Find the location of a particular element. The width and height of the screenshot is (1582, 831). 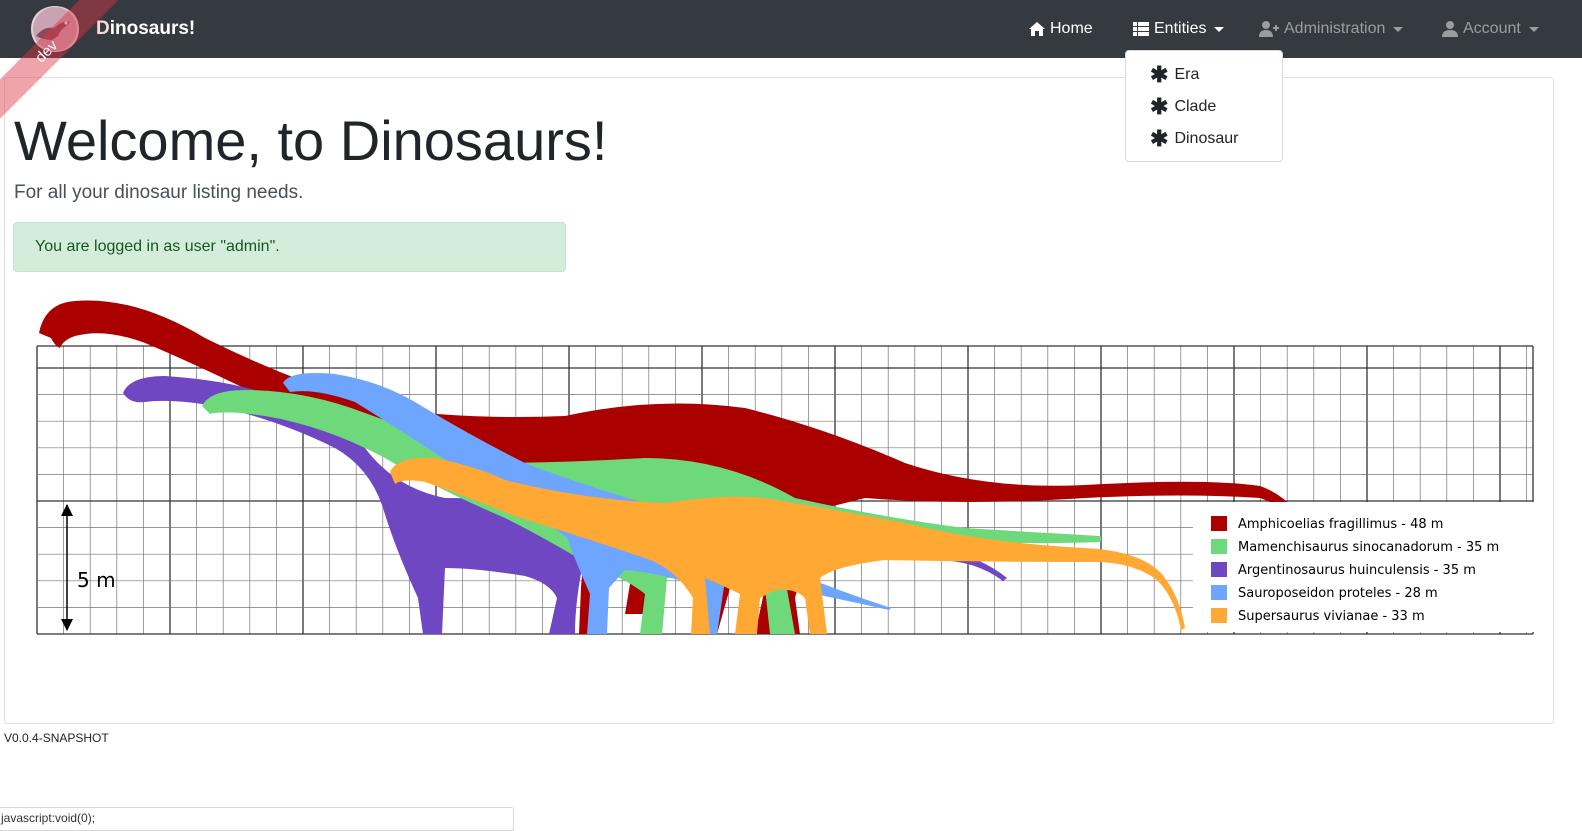

table-list-icon is located at coordinates (1141, 29).